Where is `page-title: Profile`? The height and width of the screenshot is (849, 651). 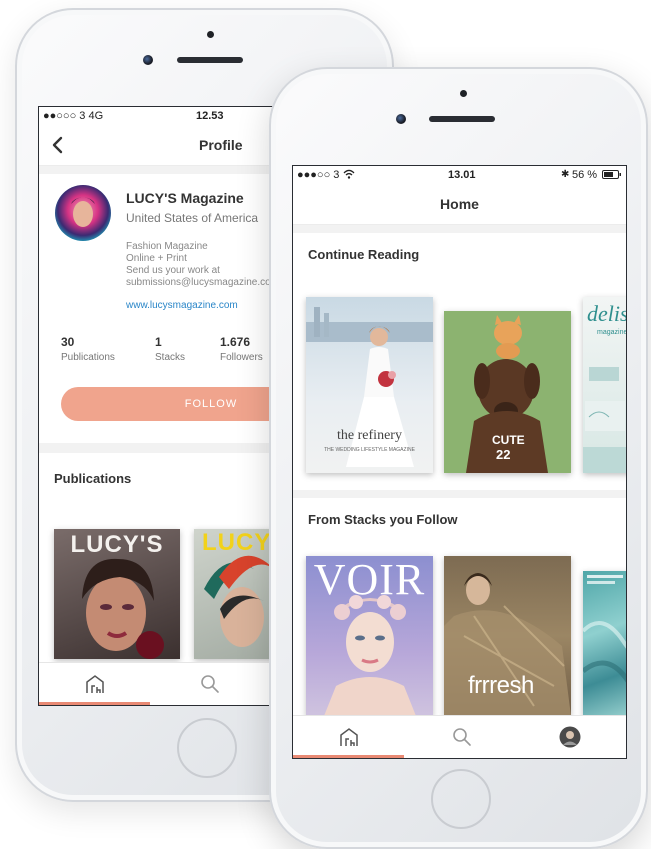 page-title: Profile is located at coordinates (221, 145).